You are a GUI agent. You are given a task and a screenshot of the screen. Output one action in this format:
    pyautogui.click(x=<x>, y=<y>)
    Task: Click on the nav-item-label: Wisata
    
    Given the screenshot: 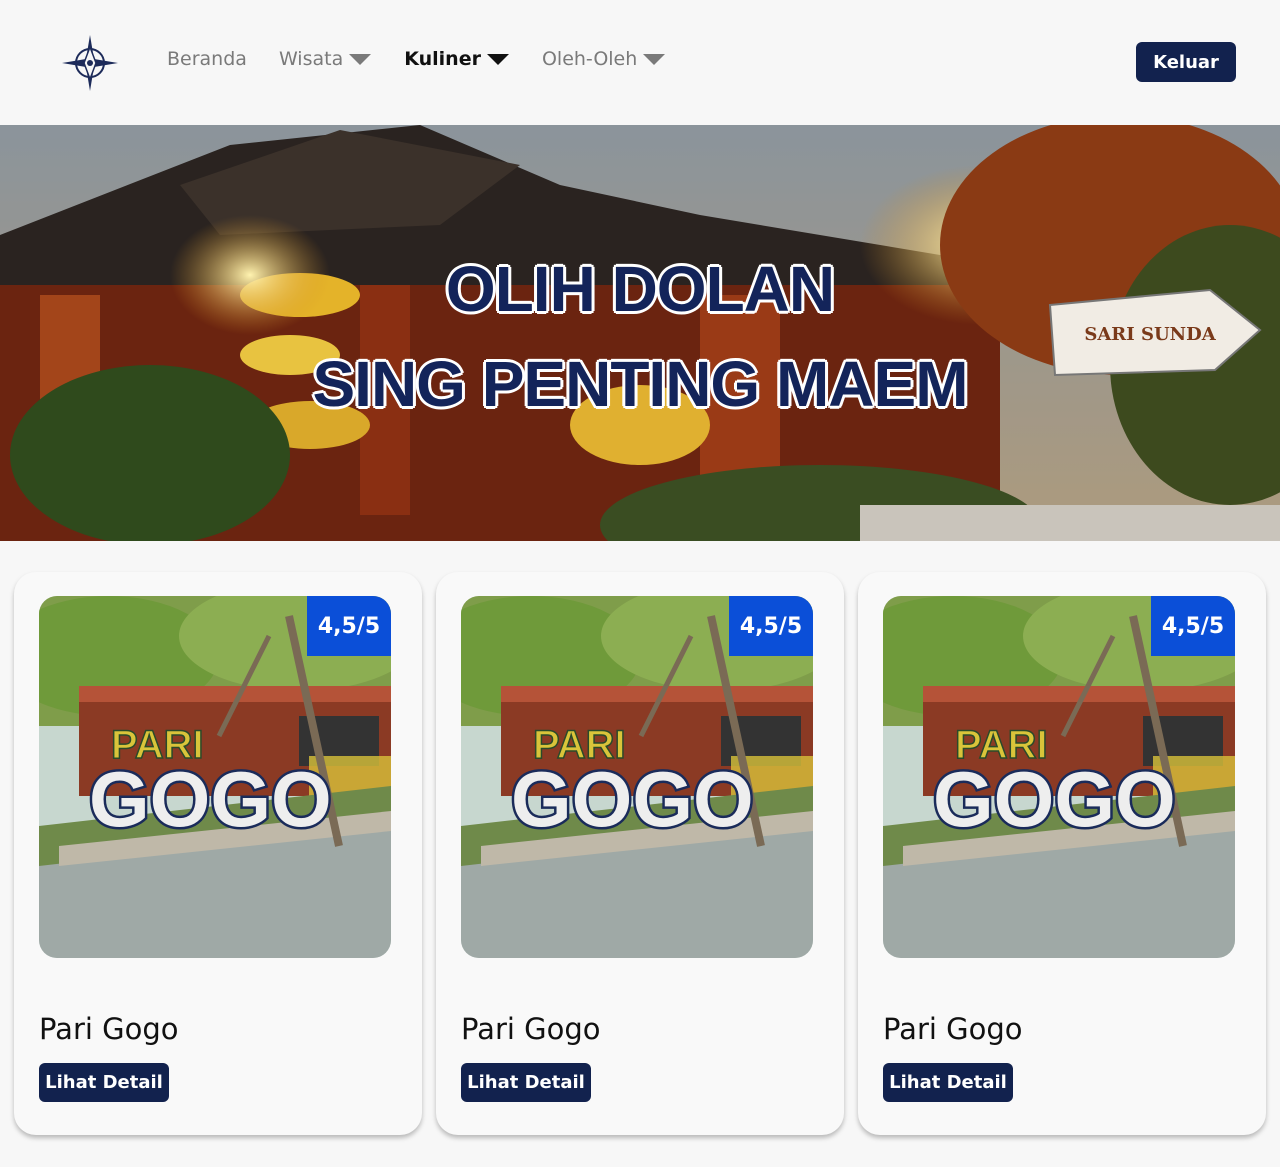 What is the action you would take?
    pyautogui.click(x=311, y=59)
    